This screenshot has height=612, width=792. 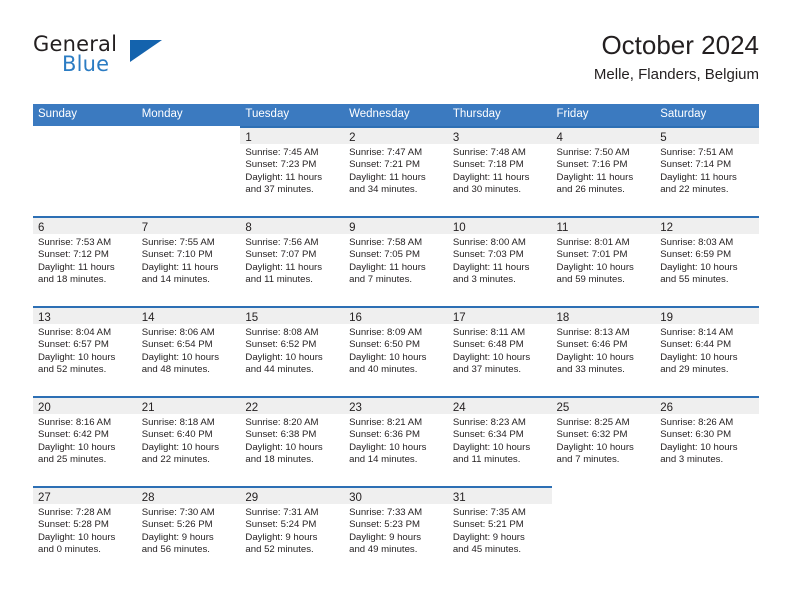 I want to click on day-number-band: 16, so click(x=396, y=315).